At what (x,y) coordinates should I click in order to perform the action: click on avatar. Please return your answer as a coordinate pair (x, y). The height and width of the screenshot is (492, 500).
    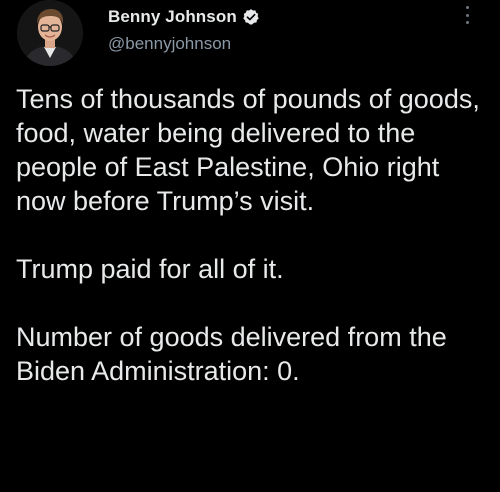
    Looking at the image, I should click on (50, 33).